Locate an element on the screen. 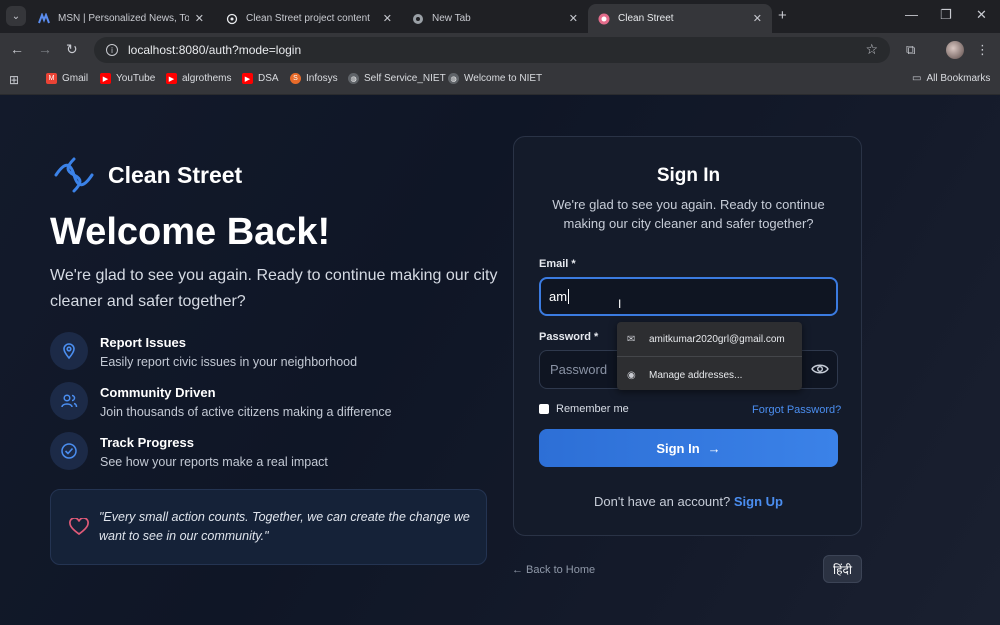  bookmark-self-service: ◍ Self Service_NIET is located at coordinates (397, 78).